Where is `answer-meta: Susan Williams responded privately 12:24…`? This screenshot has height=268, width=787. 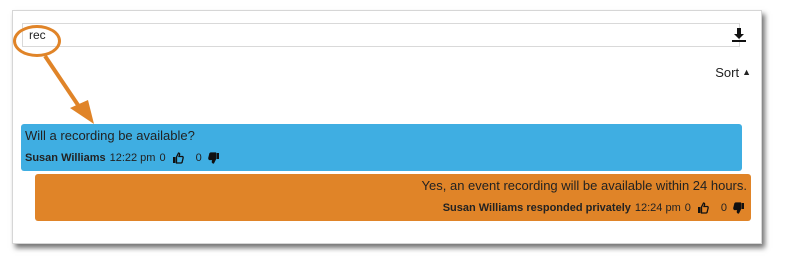
answer-meta: Susan Williams responded privately 12:24… is located at coordinates (594, 208).